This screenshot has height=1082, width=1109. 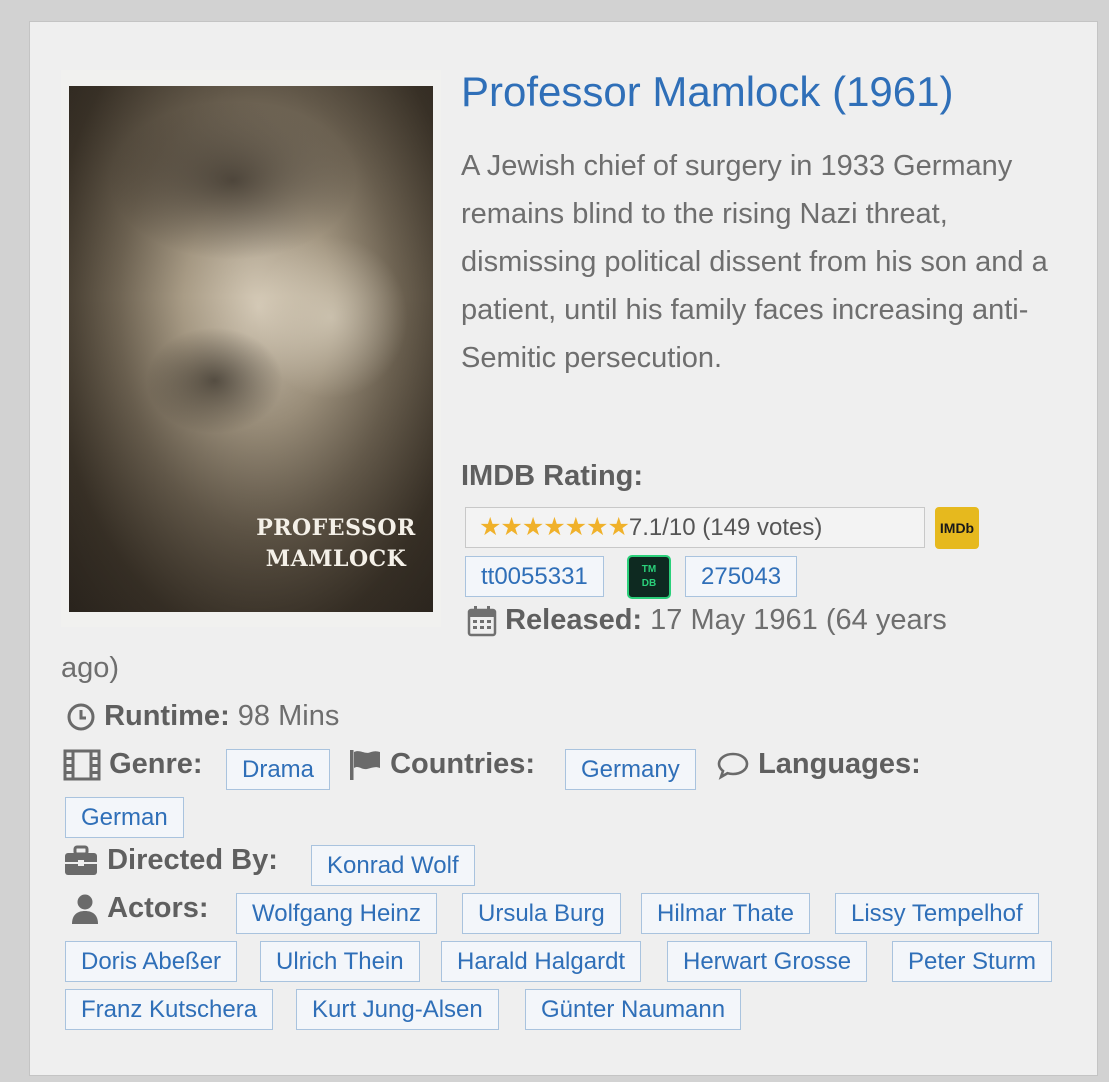 What do you see at coordinates (158, 908) in the screenshot?
I see `actors-label: Actors:` at bounding box center [158, 908].